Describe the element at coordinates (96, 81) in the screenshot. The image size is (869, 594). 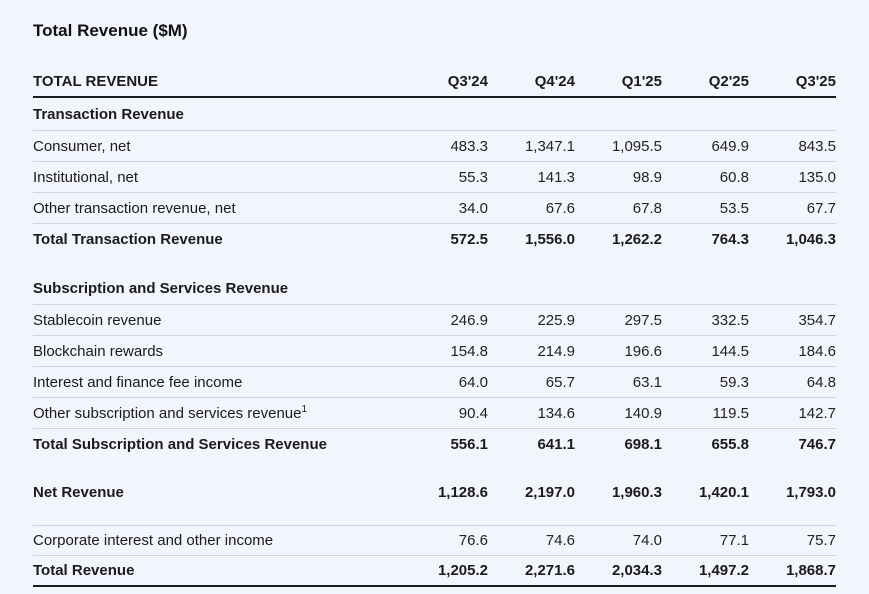
I see `table-header-label: TOTAL REVENUE` at that location.